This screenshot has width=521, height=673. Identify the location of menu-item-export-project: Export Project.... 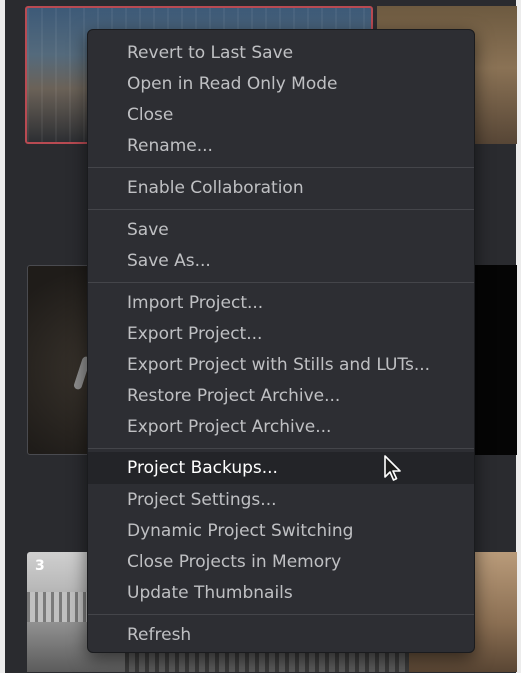
(281, 334).